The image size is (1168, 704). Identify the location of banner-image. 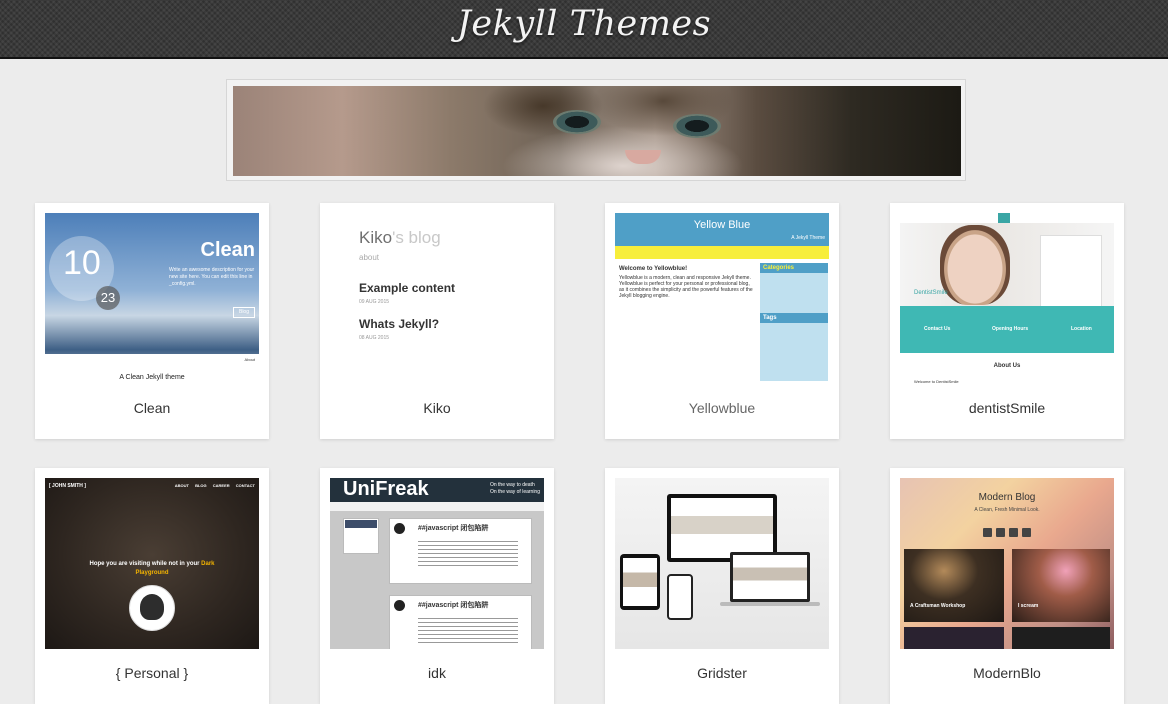
(597, 131).